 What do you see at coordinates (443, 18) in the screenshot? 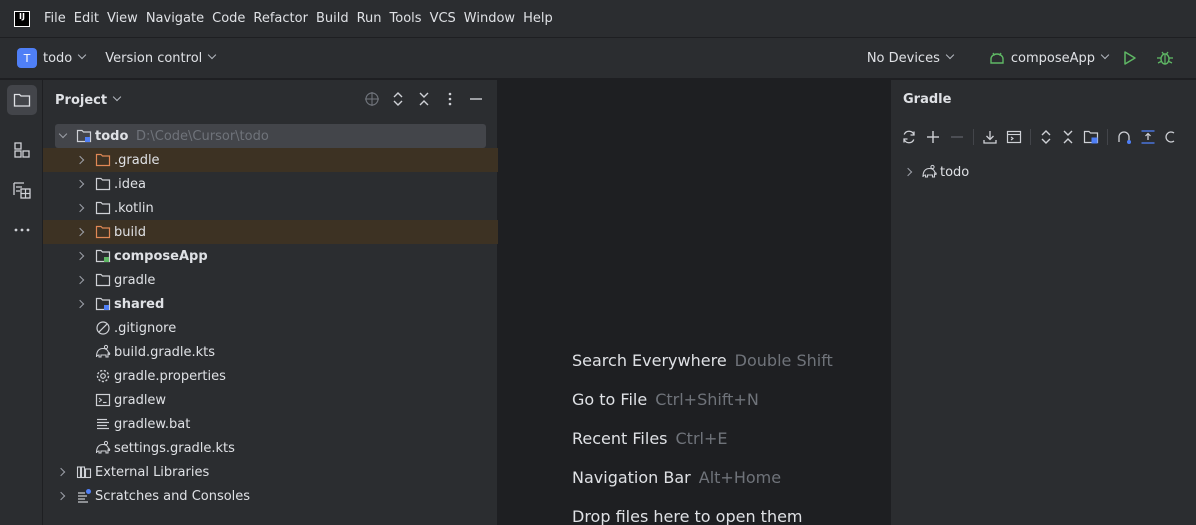
I see `menu-vcs: VCS` at bounding box center [443, 18].